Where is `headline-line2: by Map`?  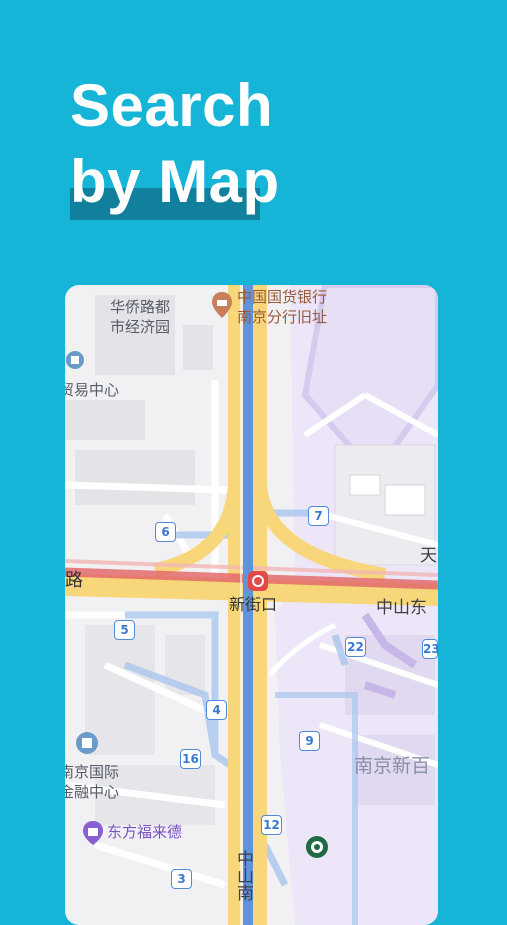
headline-line2: by Map is located at coordinates (175, 181).